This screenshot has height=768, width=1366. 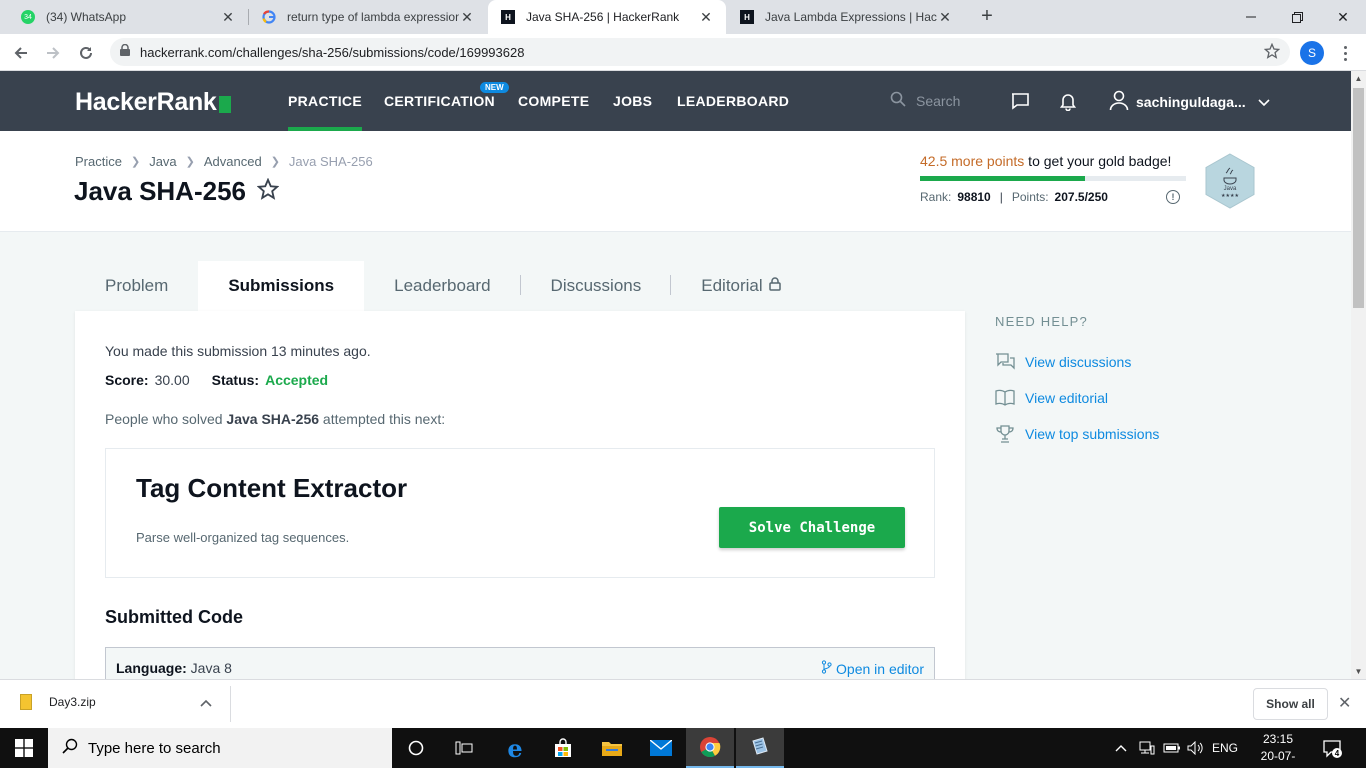 I want to click on edge-icon: e, so click(x=515, y=748).